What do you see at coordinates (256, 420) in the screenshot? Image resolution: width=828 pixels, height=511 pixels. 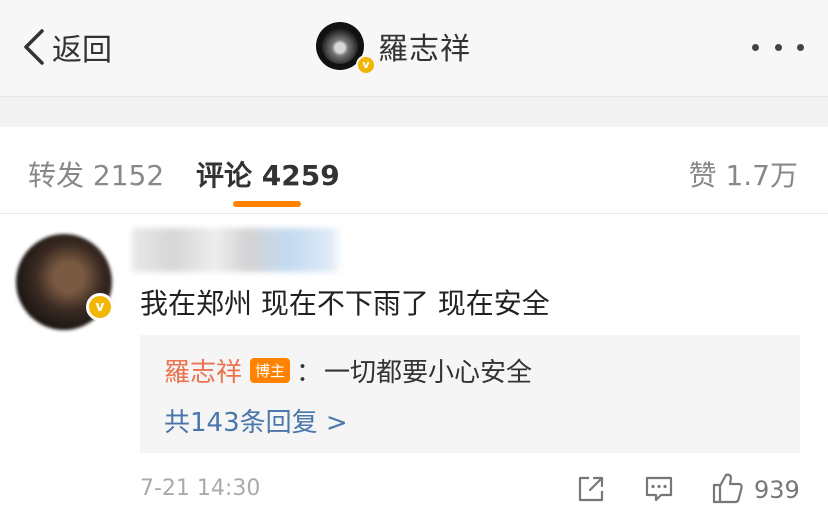 I see `view-all-replies-link: 共143条回复 >` at bounding box center [256, 420].